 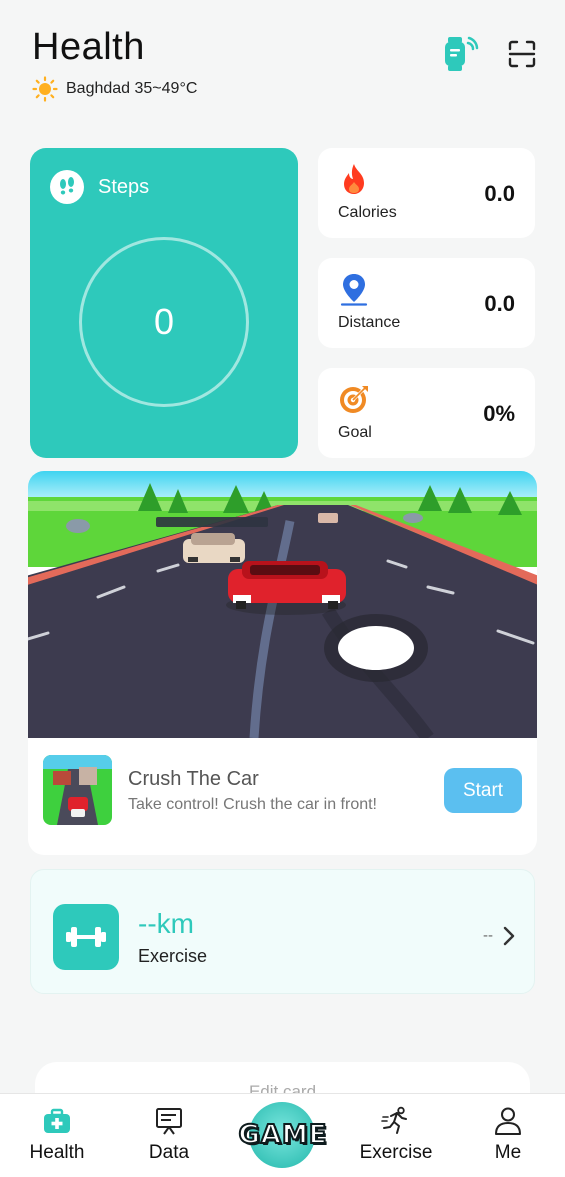 What do you see at coordinates (396, 1135) in the screenshot?
I see `nav-exercise: Exercise` at bounding box center [396, 1135].